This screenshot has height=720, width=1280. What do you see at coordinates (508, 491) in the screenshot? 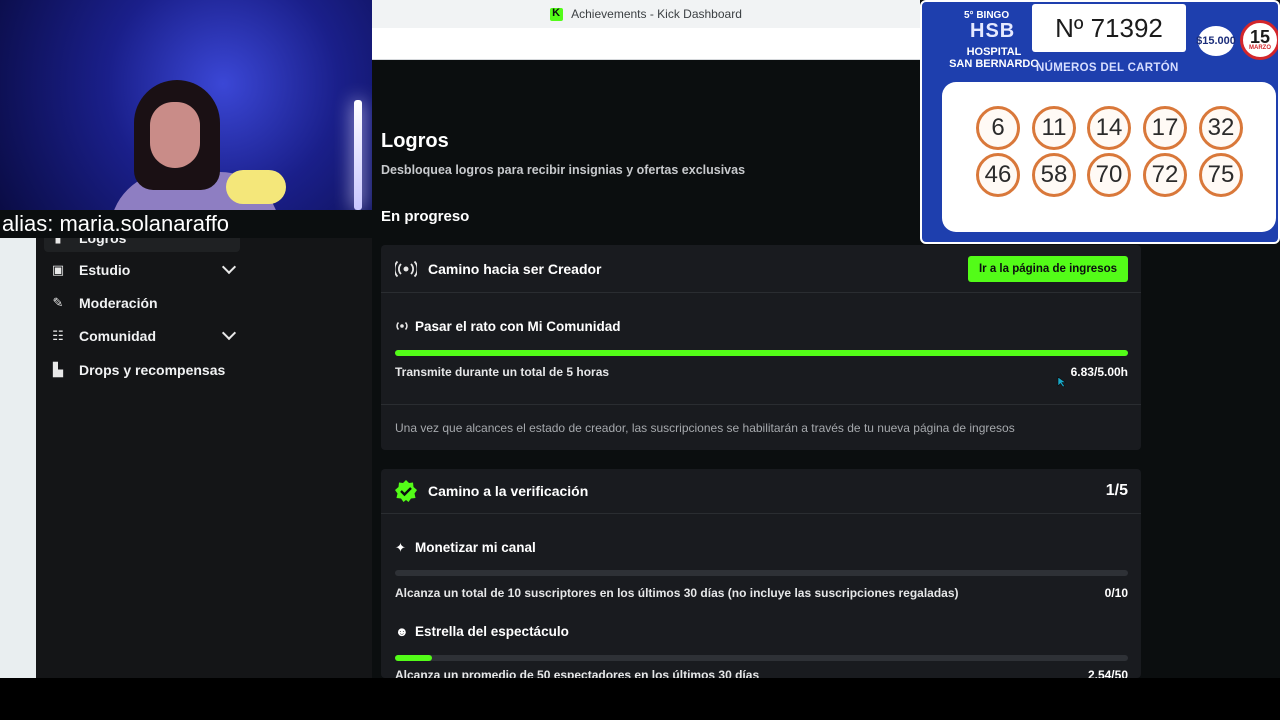
I see `verification-card-title: Camino a la verificación` at bounding box center [508, 491].